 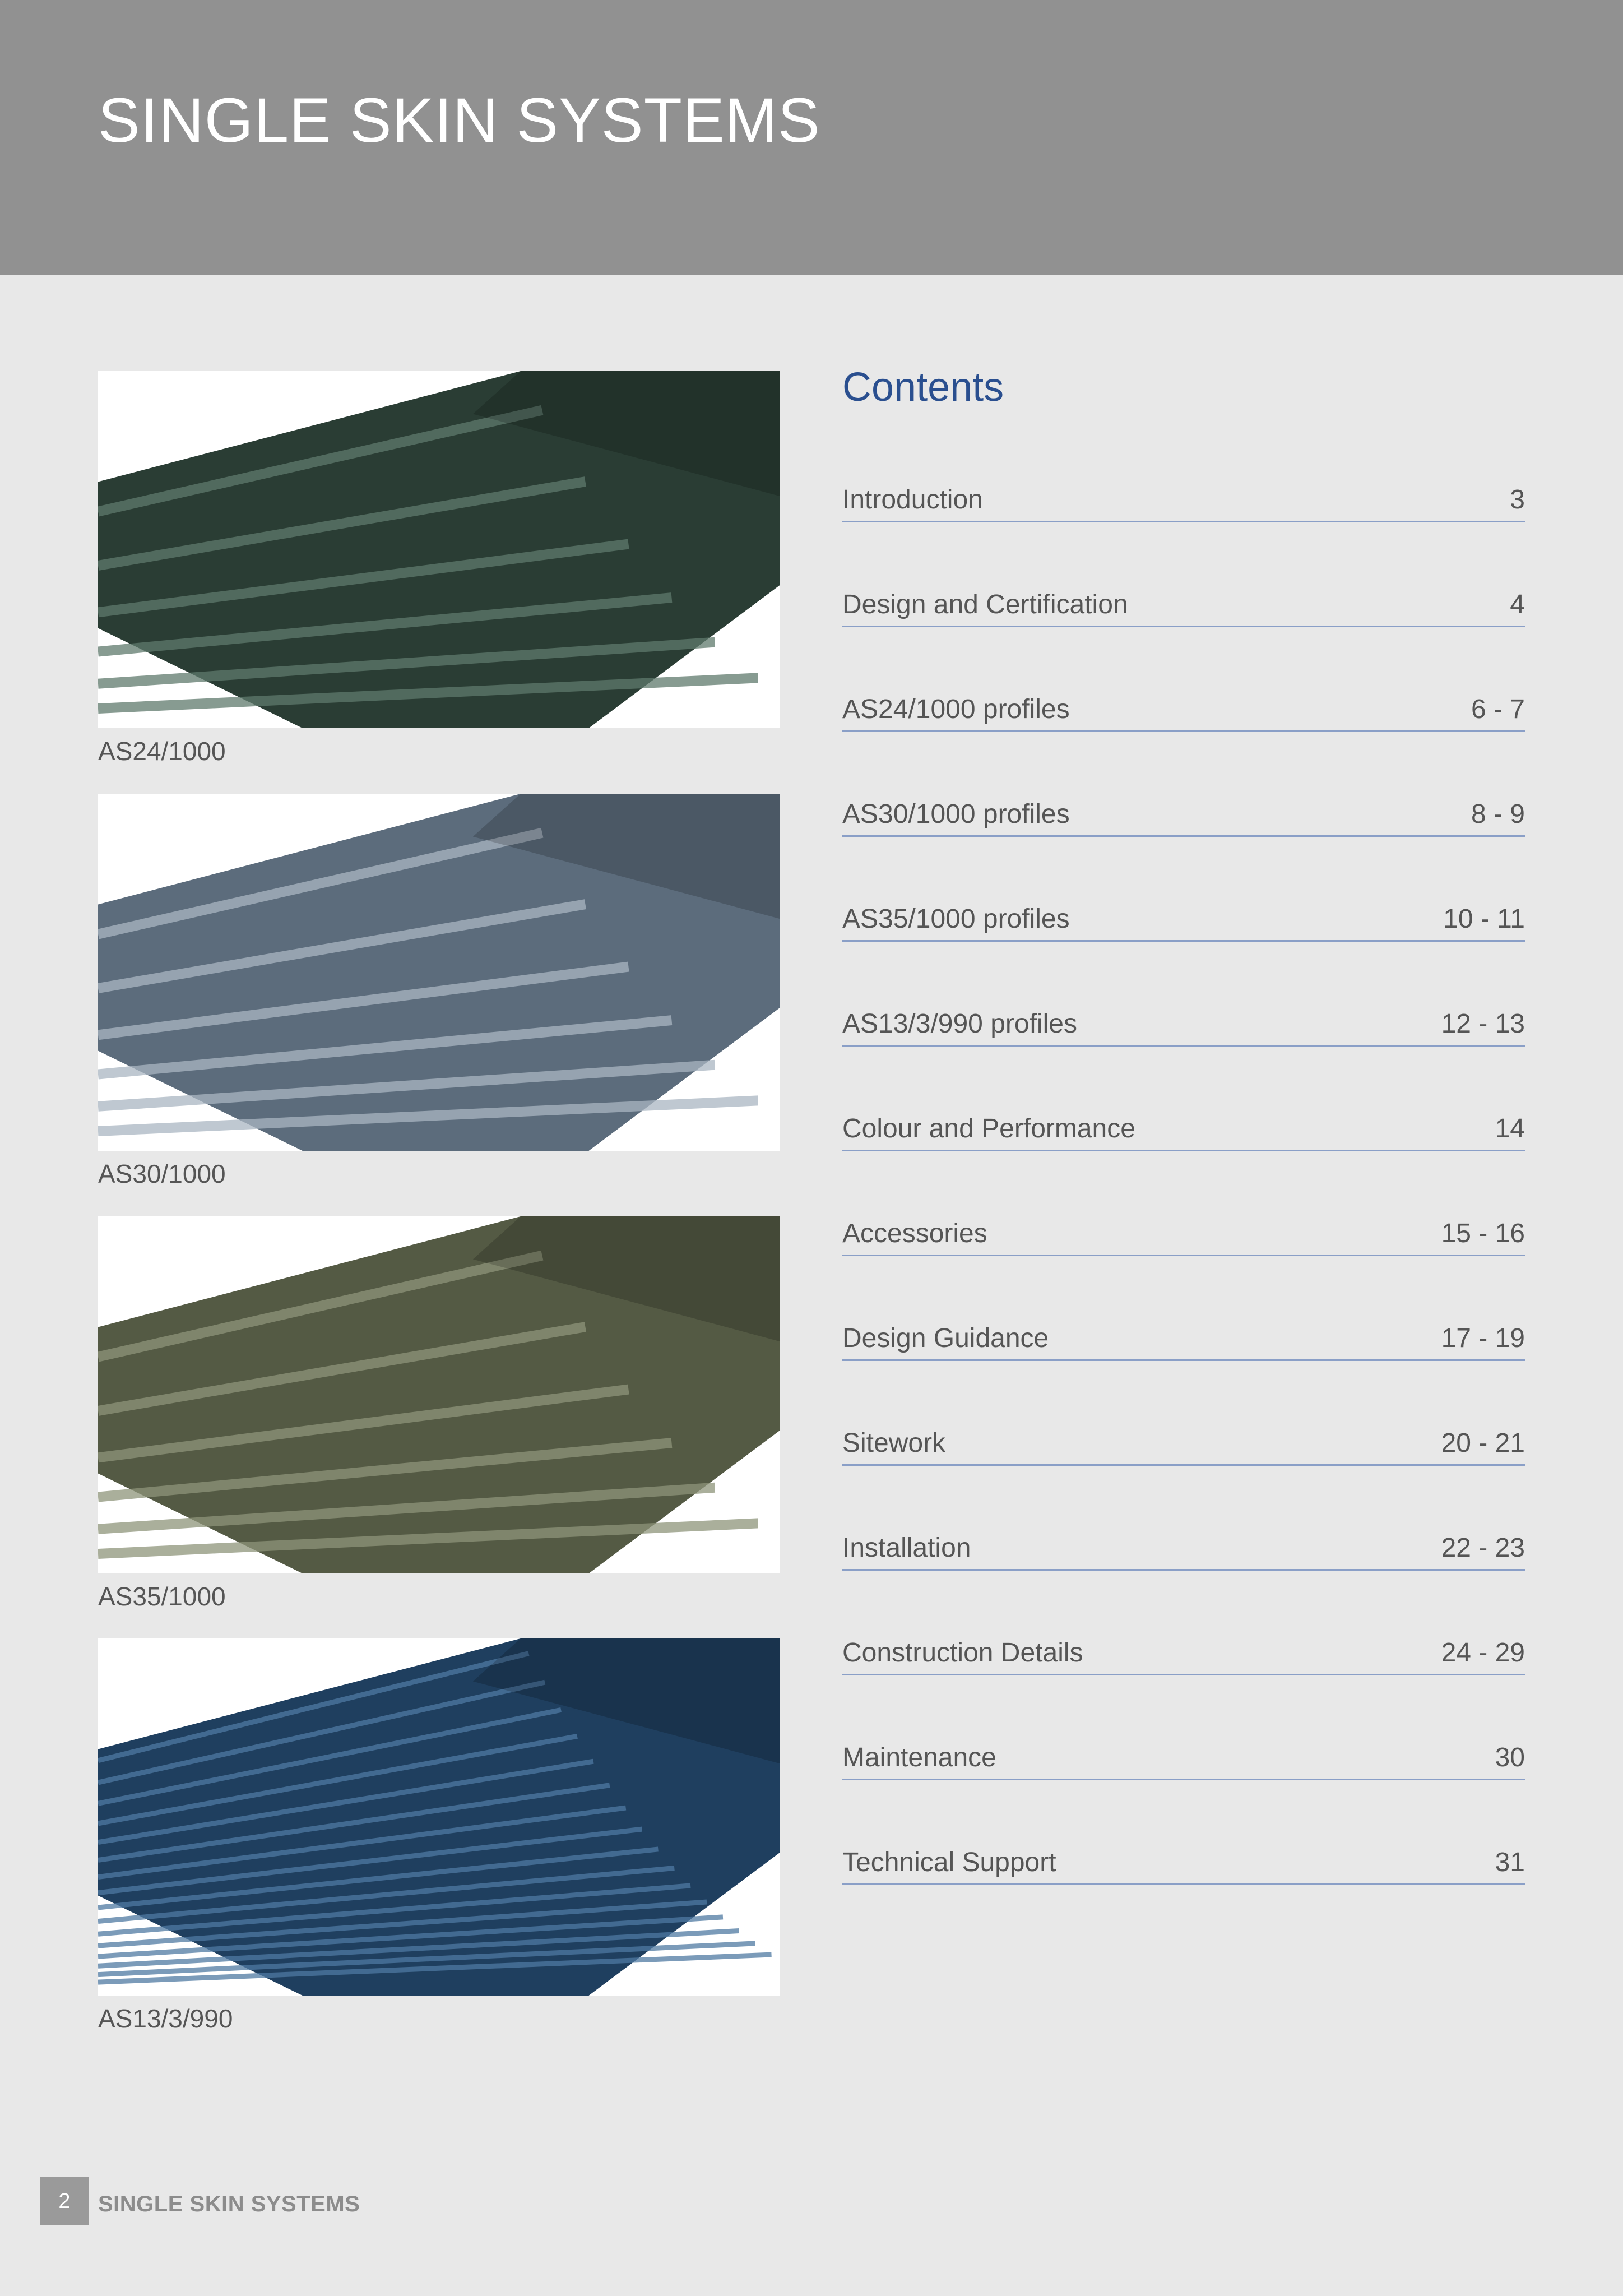 I want to click on toc-entry-pages: 8 - 9, so click(x=1498, y=814).